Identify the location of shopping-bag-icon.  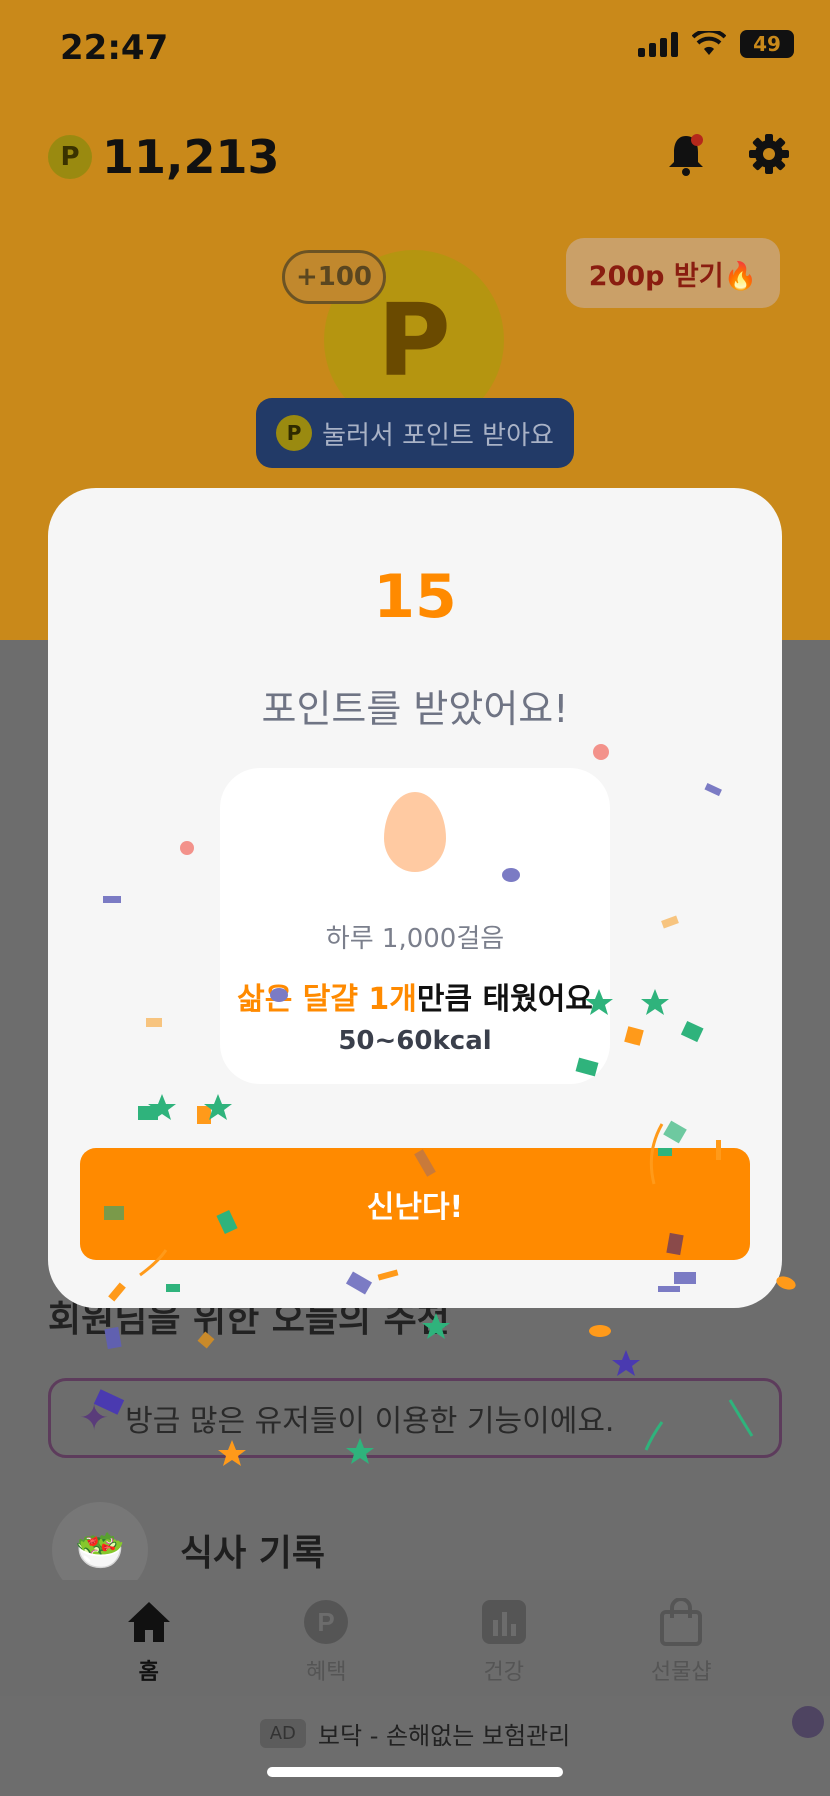
(681, 1622).